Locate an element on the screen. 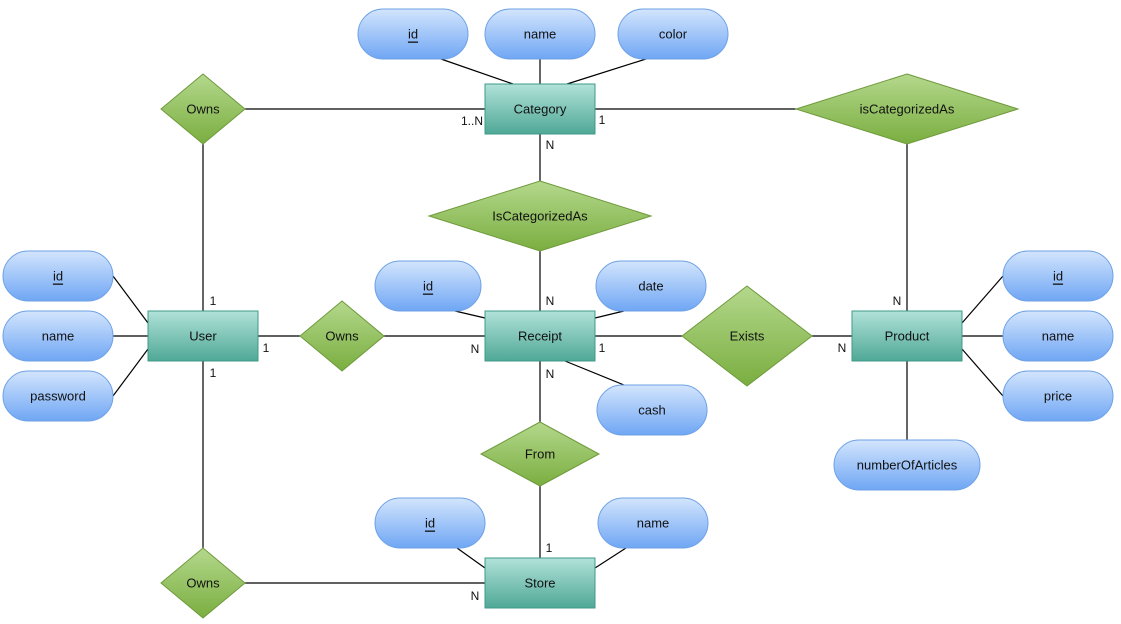 The width and height of the screenshot is (1121, 624). relationship-from: From is located at coordinates (540, 454).